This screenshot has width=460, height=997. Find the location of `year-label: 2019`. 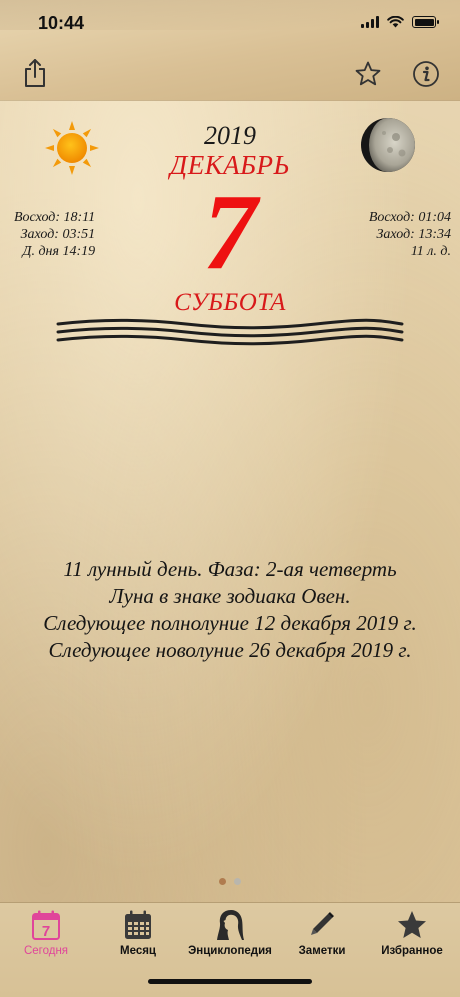

year-label: 2019 is located at coordinates (230, 135).